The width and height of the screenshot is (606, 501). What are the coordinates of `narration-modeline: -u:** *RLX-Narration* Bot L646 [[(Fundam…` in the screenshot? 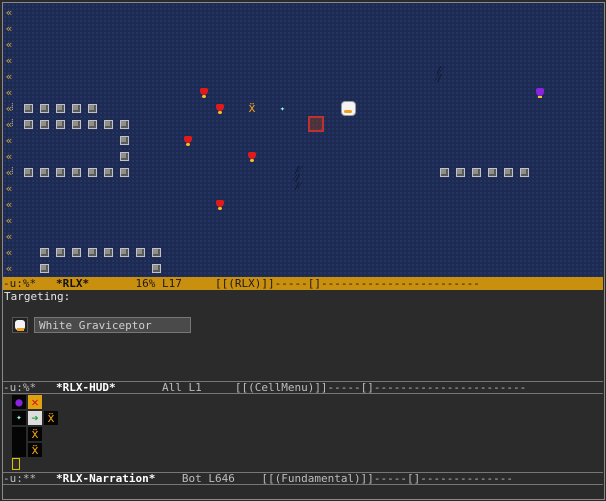 It's located at (303, 478).